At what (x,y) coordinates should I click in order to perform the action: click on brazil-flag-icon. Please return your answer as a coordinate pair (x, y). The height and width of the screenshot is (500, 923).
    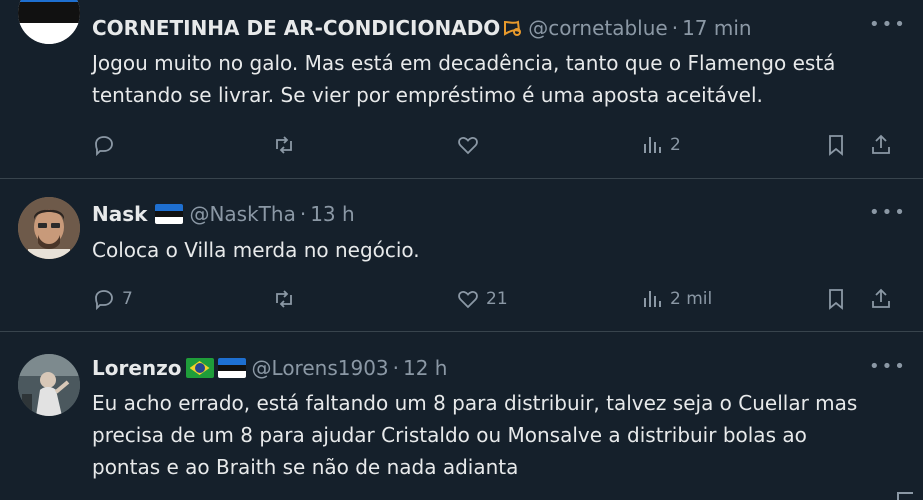
    Looking at the image, I should click on (199, 368).